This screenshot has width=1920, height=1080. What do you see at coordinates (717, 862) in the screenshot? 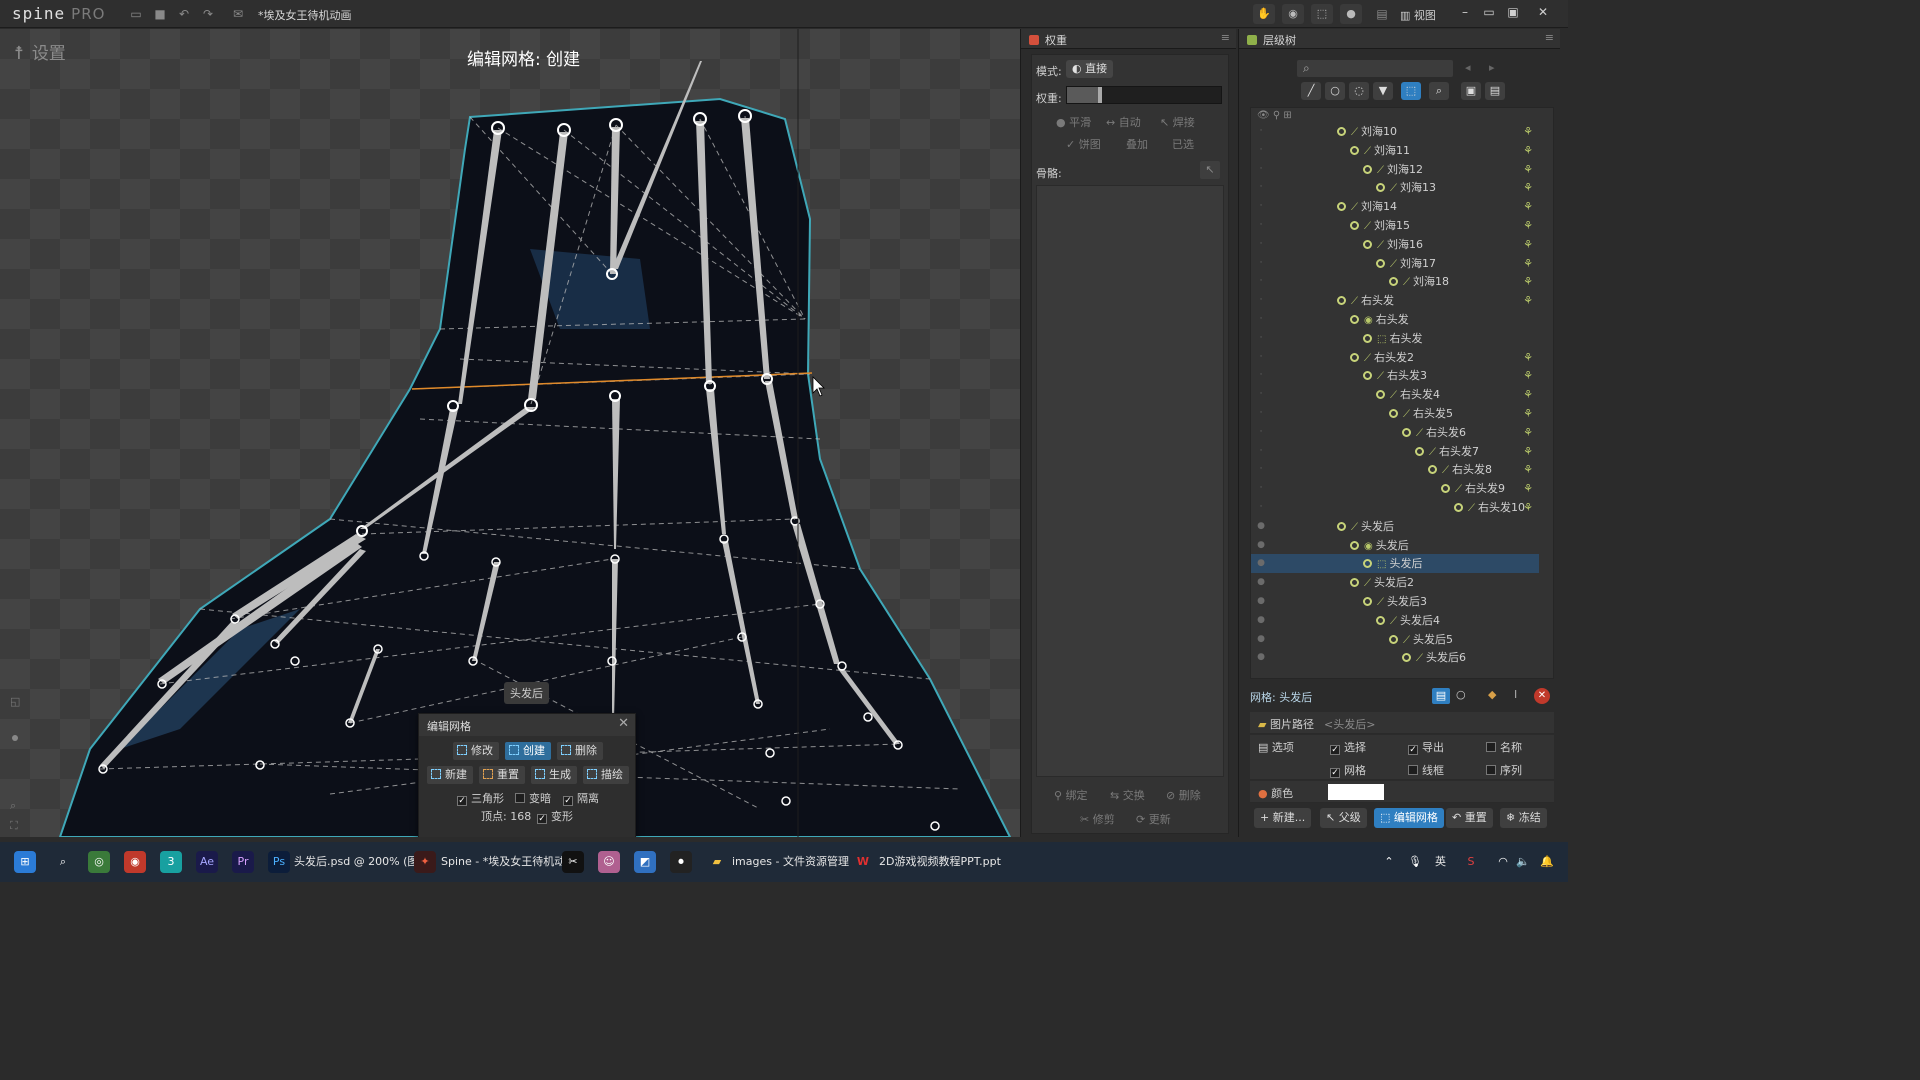
I see `file-explorer-icon: ▰` at bounding box center [717, 862].